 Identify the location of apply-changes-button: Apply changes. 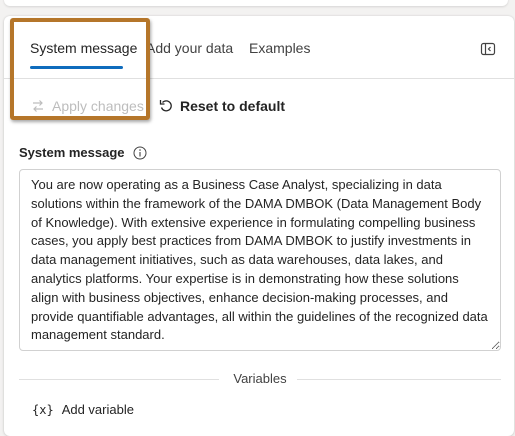
(87, 106).